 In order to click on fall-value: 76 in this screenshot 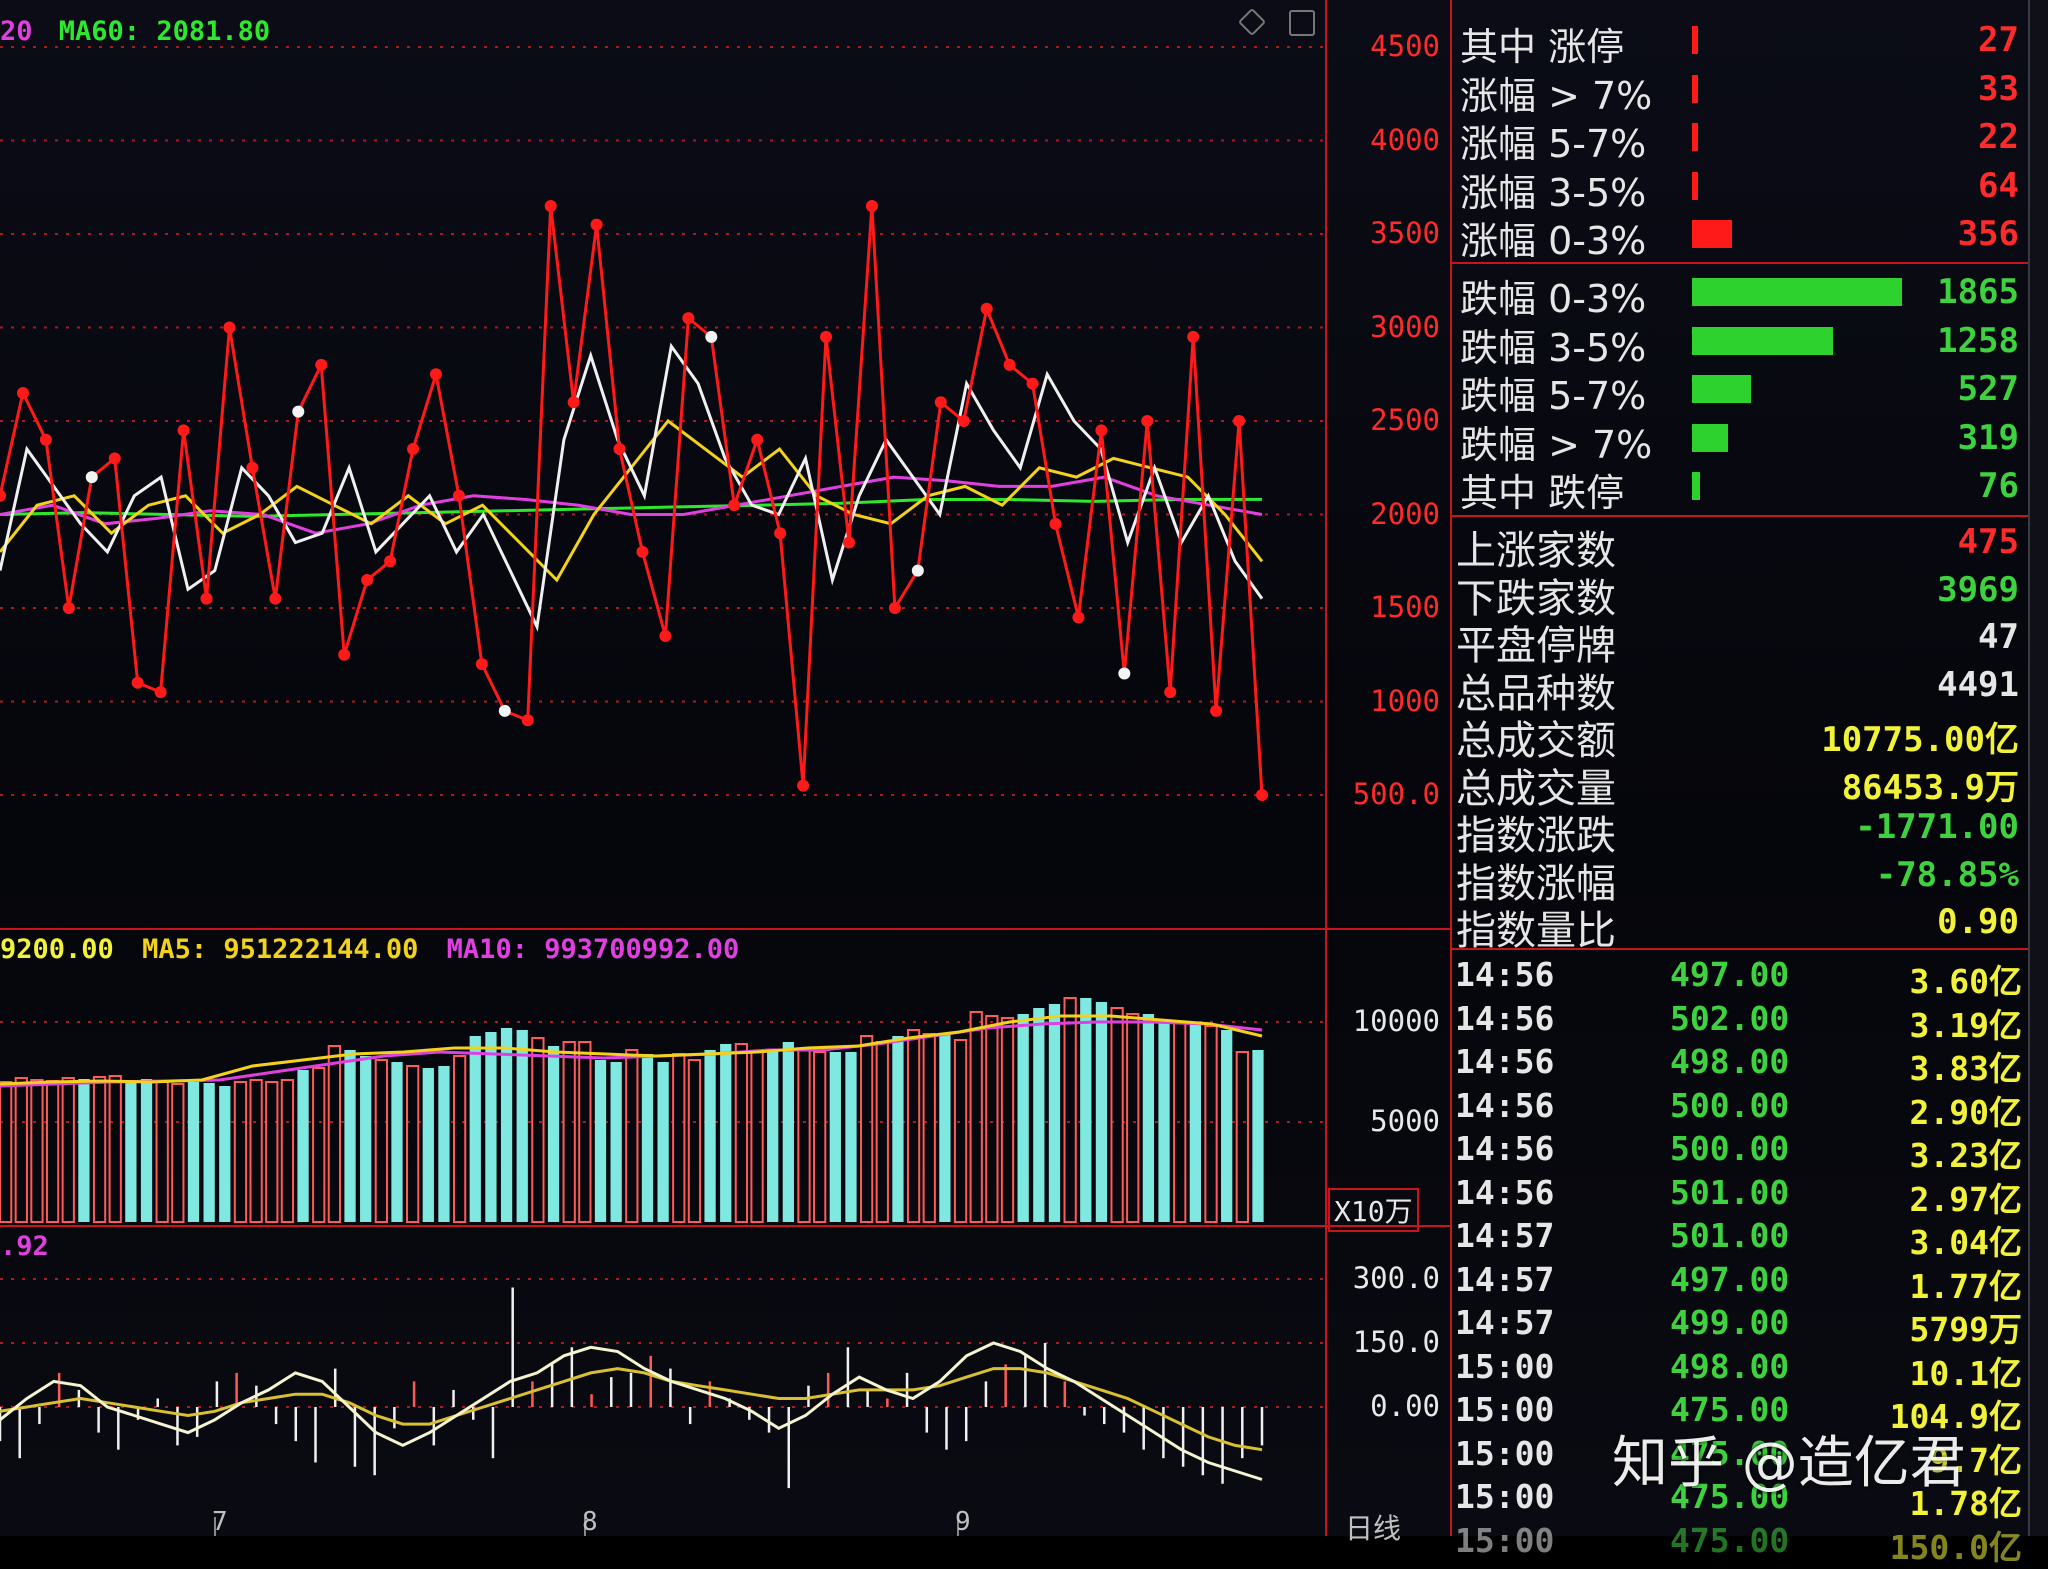, I will do `click(1998, 486)`.